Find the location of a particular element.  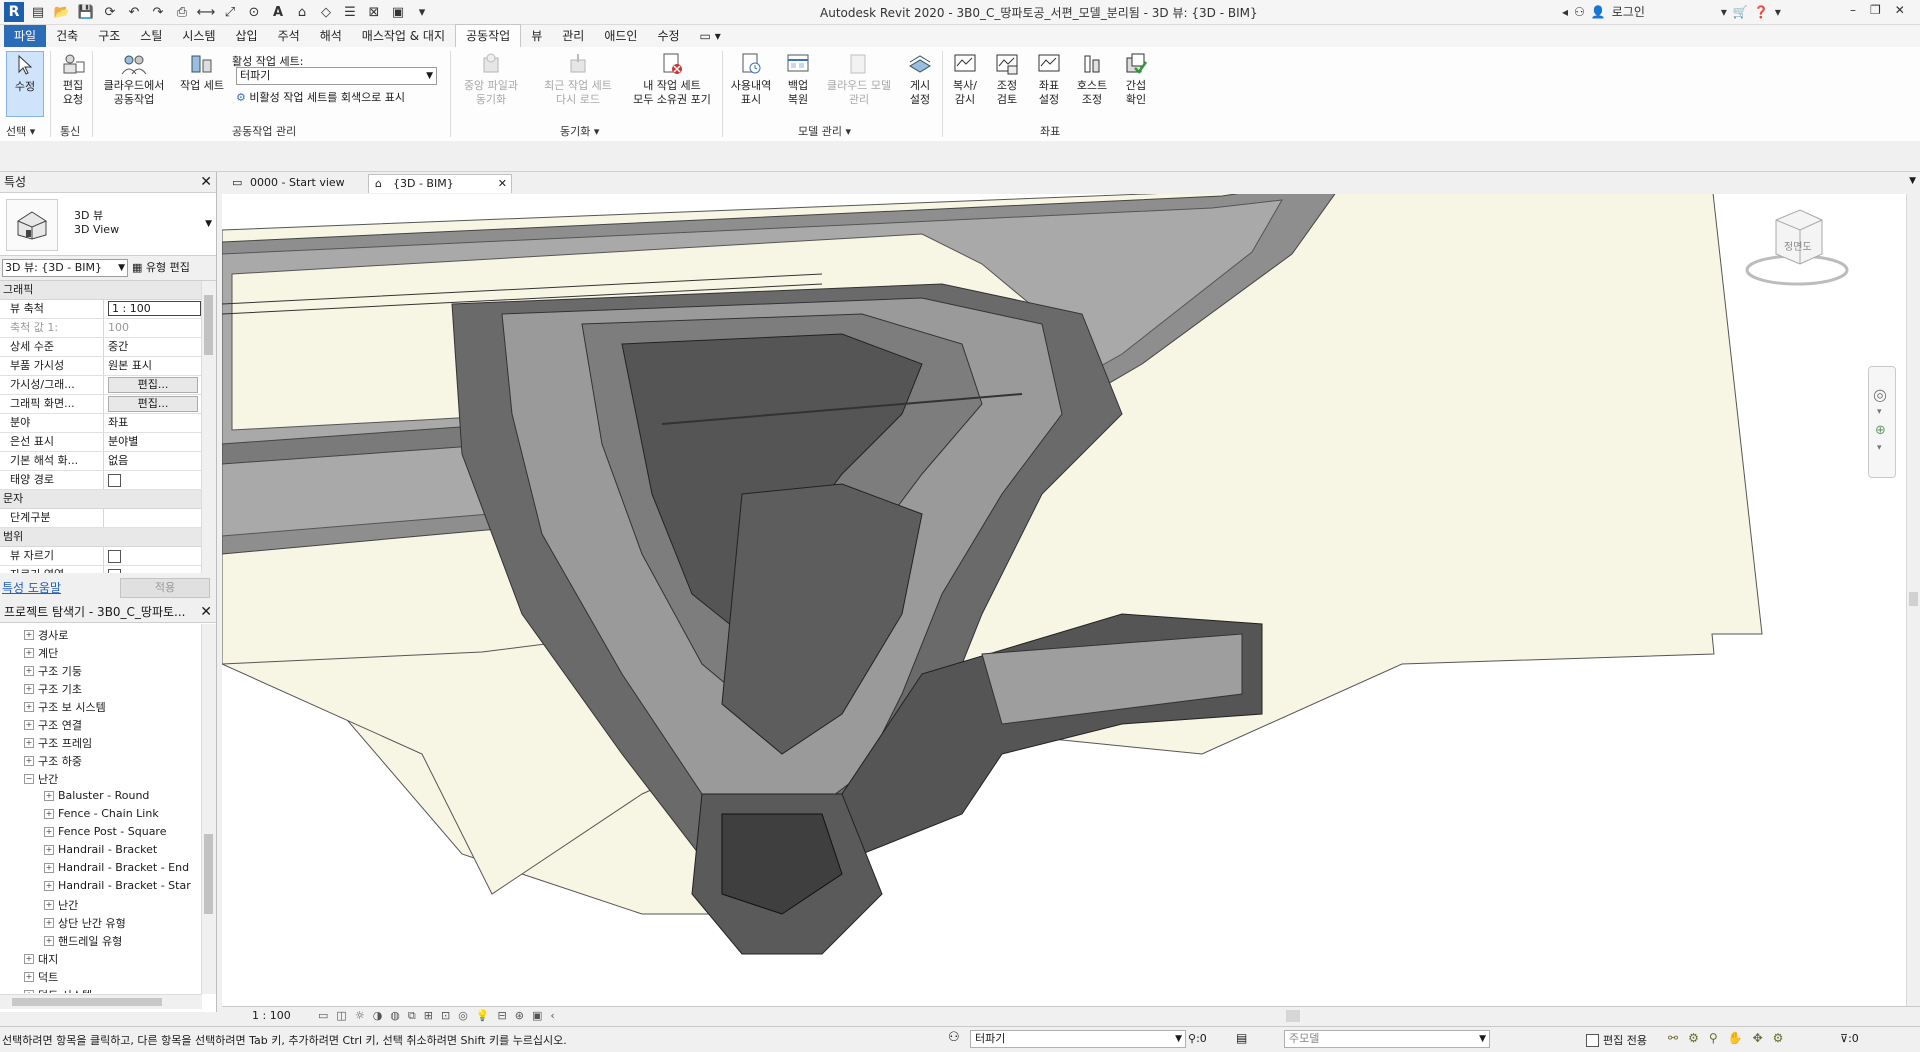

help-icon: ❓ is located at coordinates (1761, 12).